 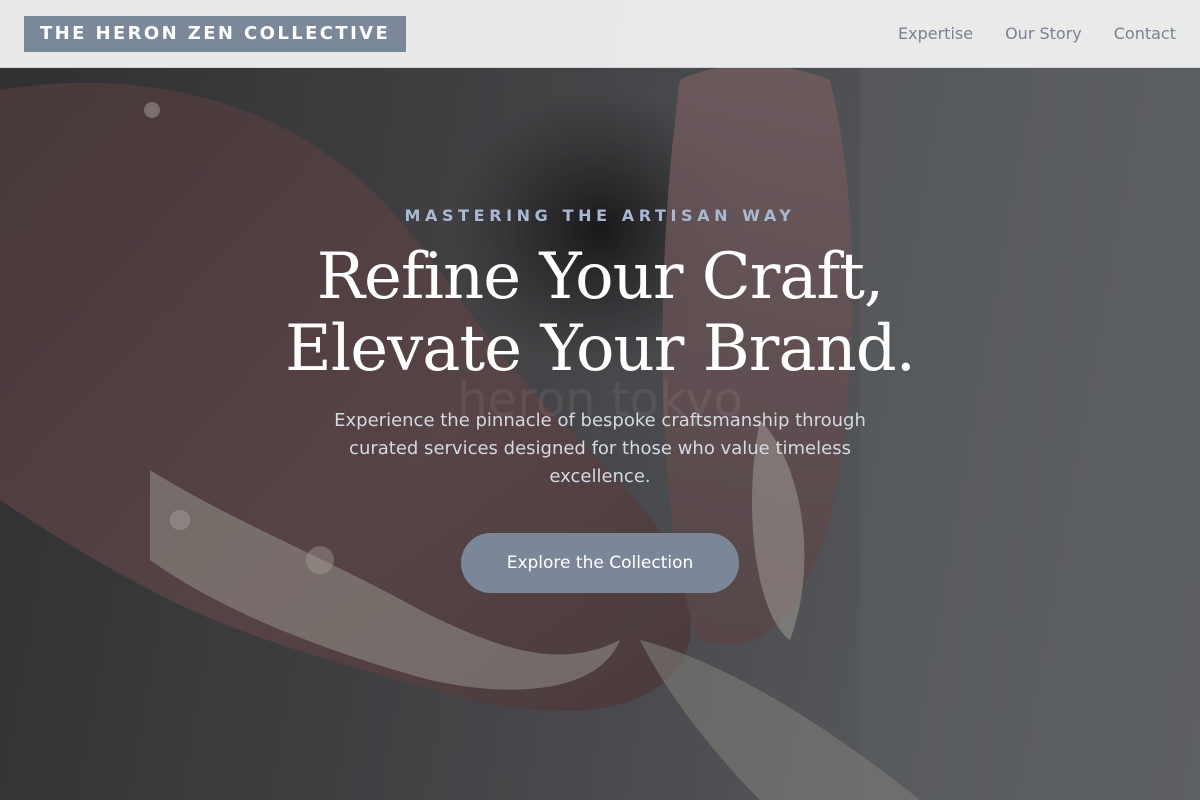 What do you see at coordinates (600, 215) in the screenshot?
I see `hero-eyebrow: MASTERING THE ARTISAN WAY` at bounding box center [600, 215].